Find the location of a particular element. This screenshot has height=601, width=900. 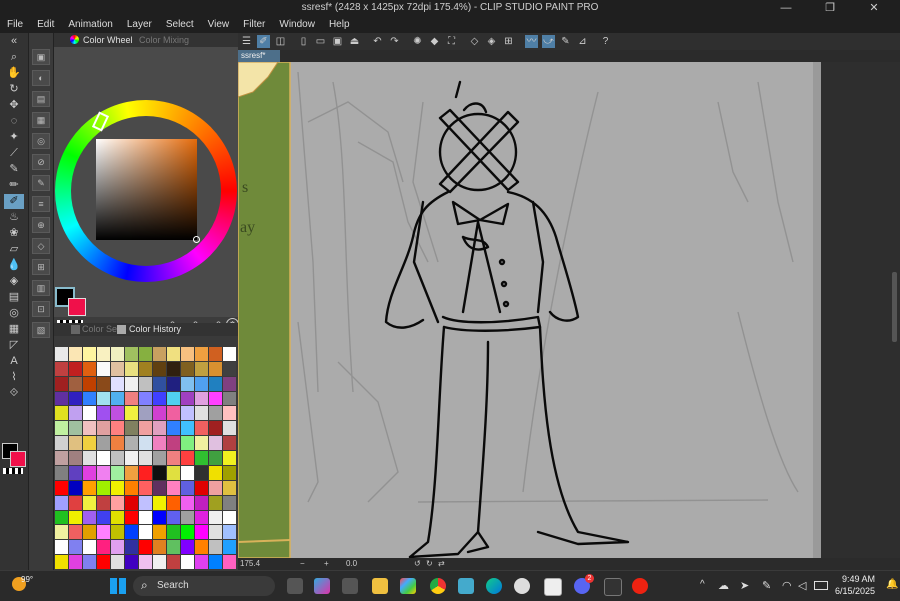

pencil-icon: ✏ is located at coordinates (14, 185).